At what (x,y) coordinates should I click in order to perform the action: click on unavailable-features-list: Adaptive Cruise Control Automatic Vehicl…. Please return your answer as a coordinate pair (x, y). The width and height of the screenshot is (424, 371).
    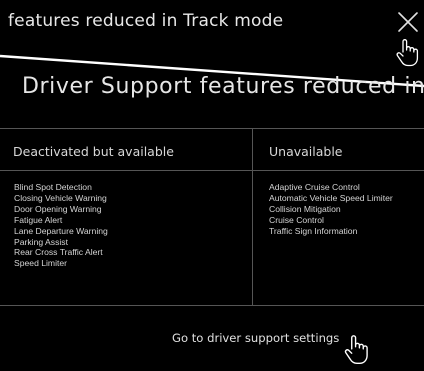
    Looking at the image, I should click on (331, 209).